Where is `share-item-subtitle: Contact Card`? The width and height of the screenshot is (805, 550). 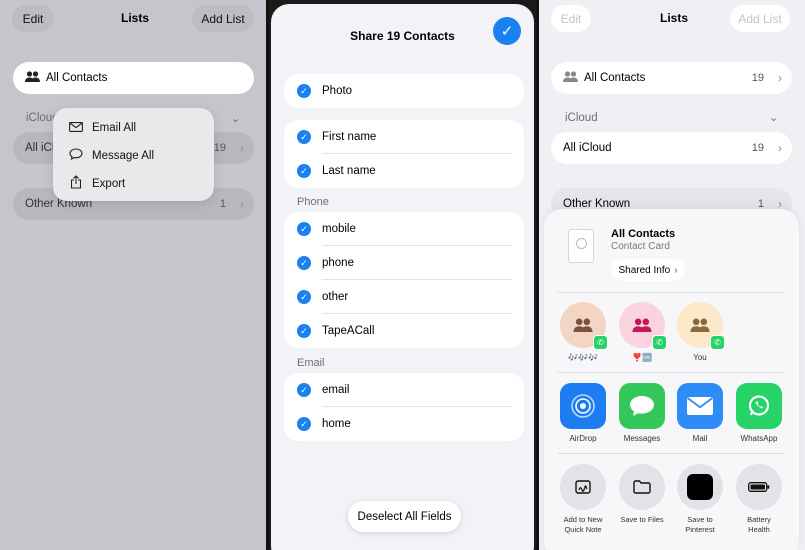
share-item-subtitle: Contact Card is located at coordinates (640, 246).